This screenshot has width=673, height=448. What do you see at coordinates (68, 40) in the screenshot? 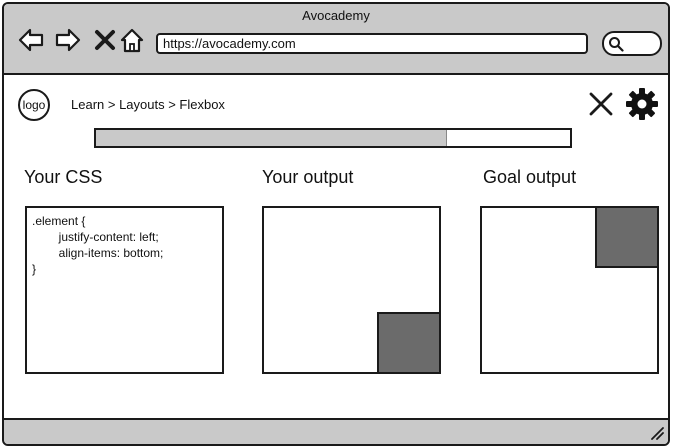
I see `forward-arrow-icon` at bounding box center [68, 40].